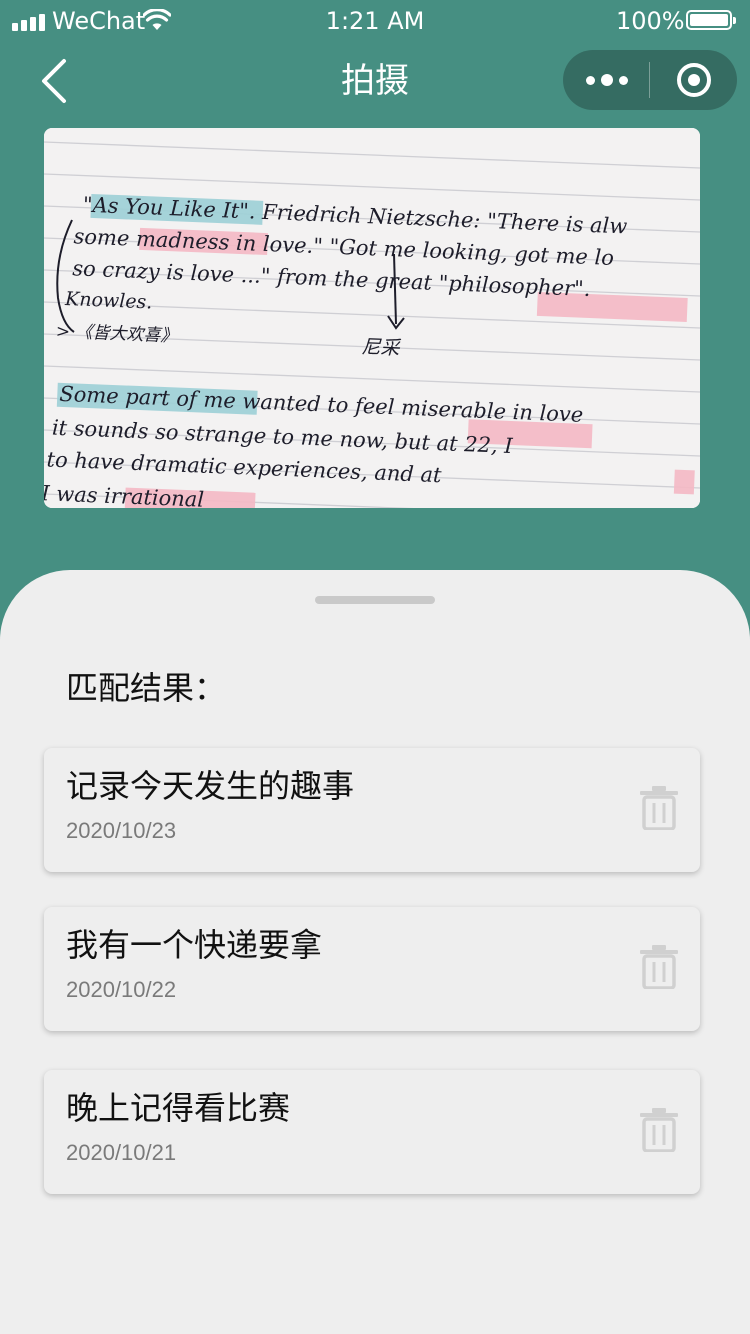 Image resolution: width=750 pixels, height=1334 pixels. Describe the element at coordinates (375, 600) in the screenshot. I see `drag-handle` at that location.